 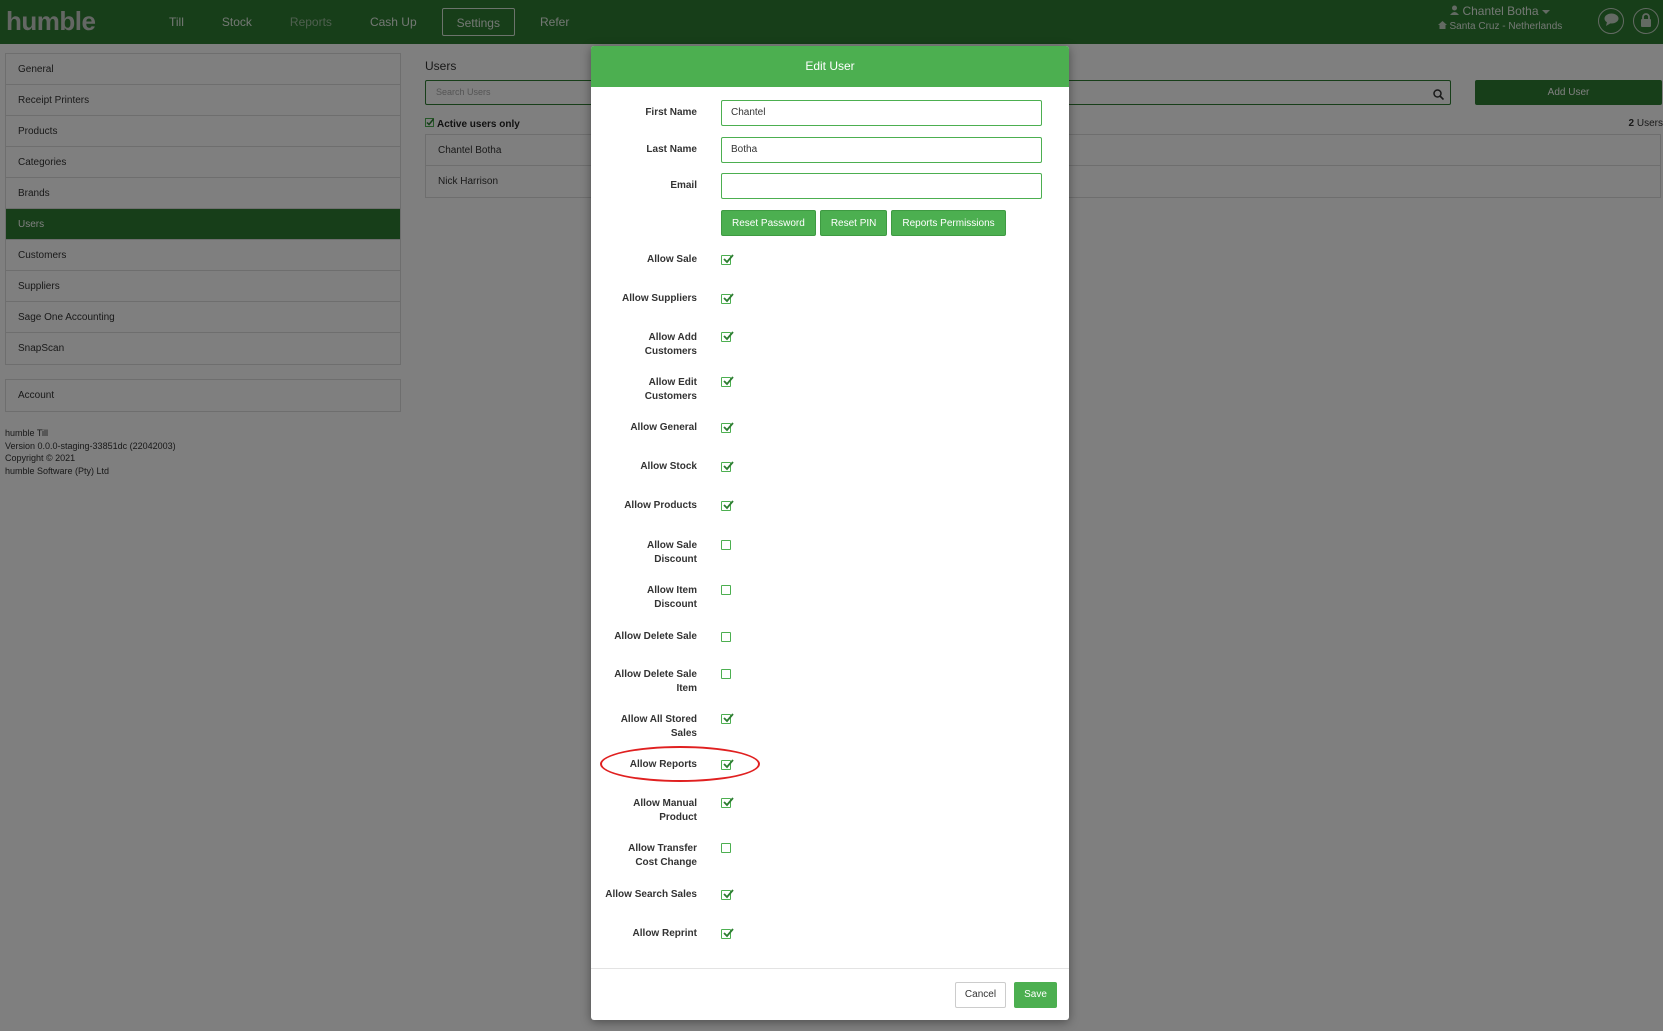 I want to click on permission-label-line2: Item, so click(x=686, y=688).